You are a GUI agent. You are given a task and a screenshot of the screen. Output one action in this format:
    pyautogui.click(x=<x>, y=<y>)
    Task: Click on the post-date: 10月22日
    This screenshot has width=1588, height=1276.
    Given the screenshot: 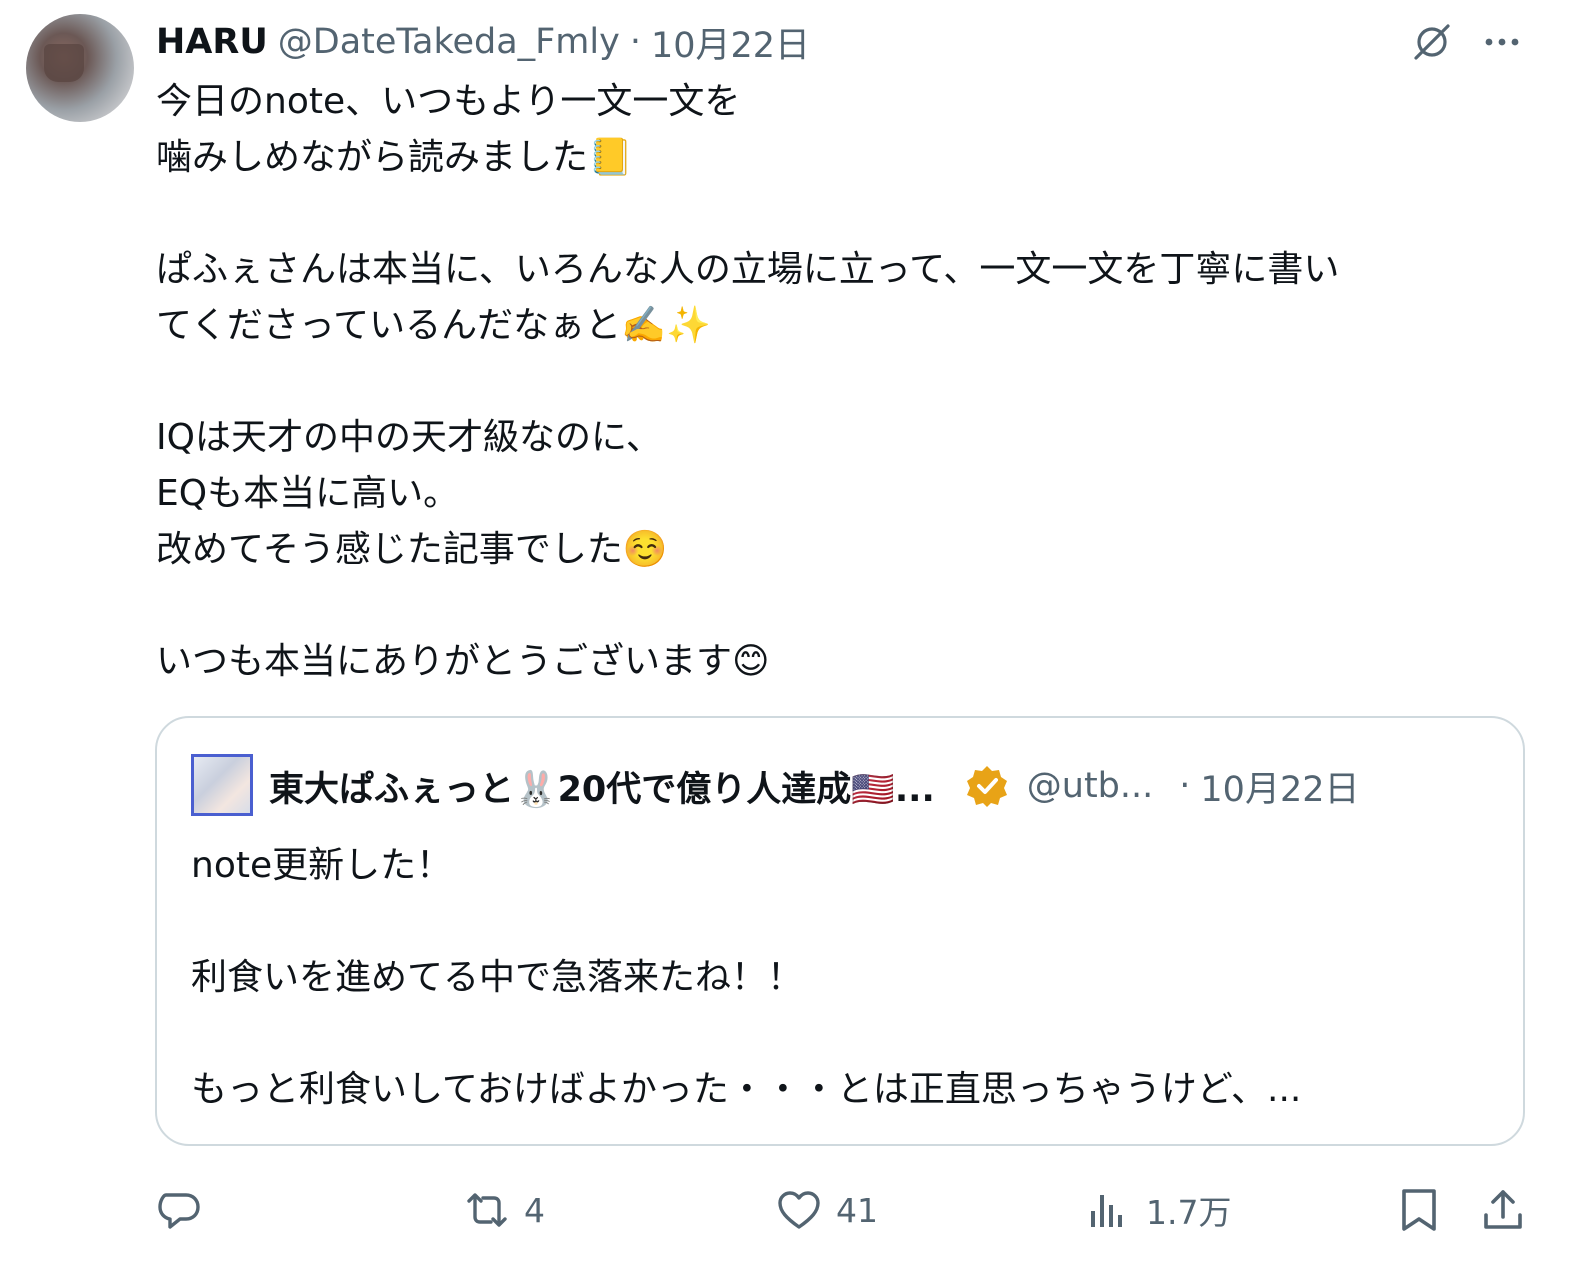 What is the action you would take?
    pyautogui.click(x=730, y=42)
    